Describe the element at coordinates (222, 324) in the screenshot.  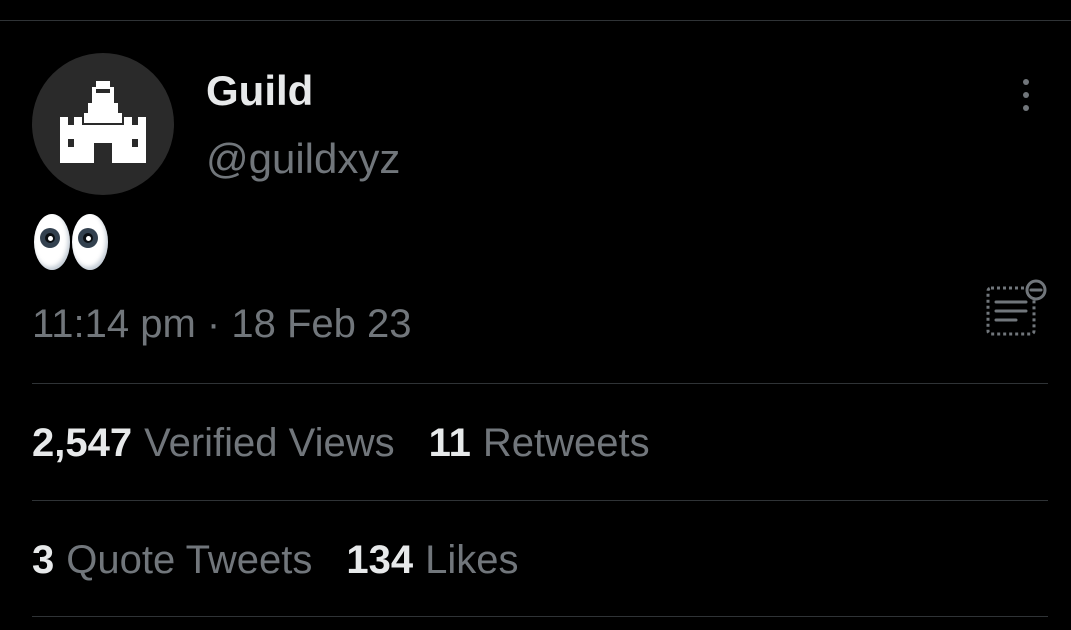
I see `tweet-timestamp: 11:14 pm · 18 Feb 23` at that location.